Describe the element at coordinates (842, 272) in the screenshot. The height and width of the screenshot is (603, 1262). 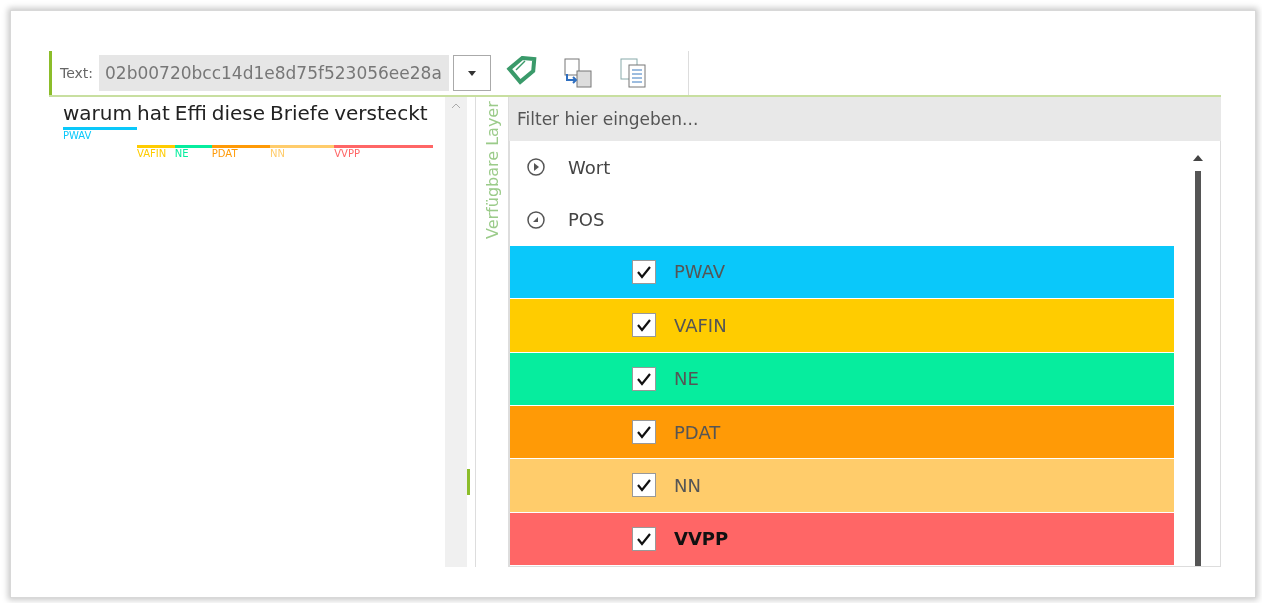
I see `tag-row: PWAV` at that location.